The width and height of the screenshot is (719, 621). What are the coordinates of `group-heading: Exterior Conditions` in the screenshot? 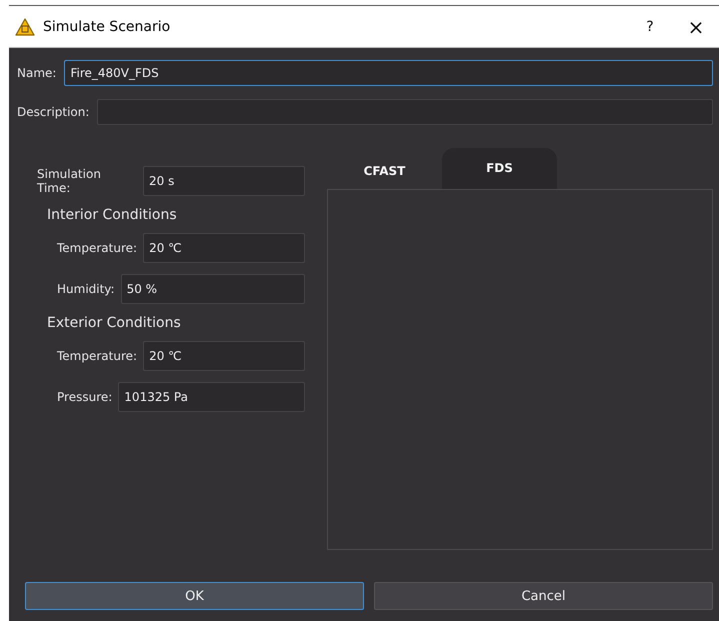 It's located at (114, 323).